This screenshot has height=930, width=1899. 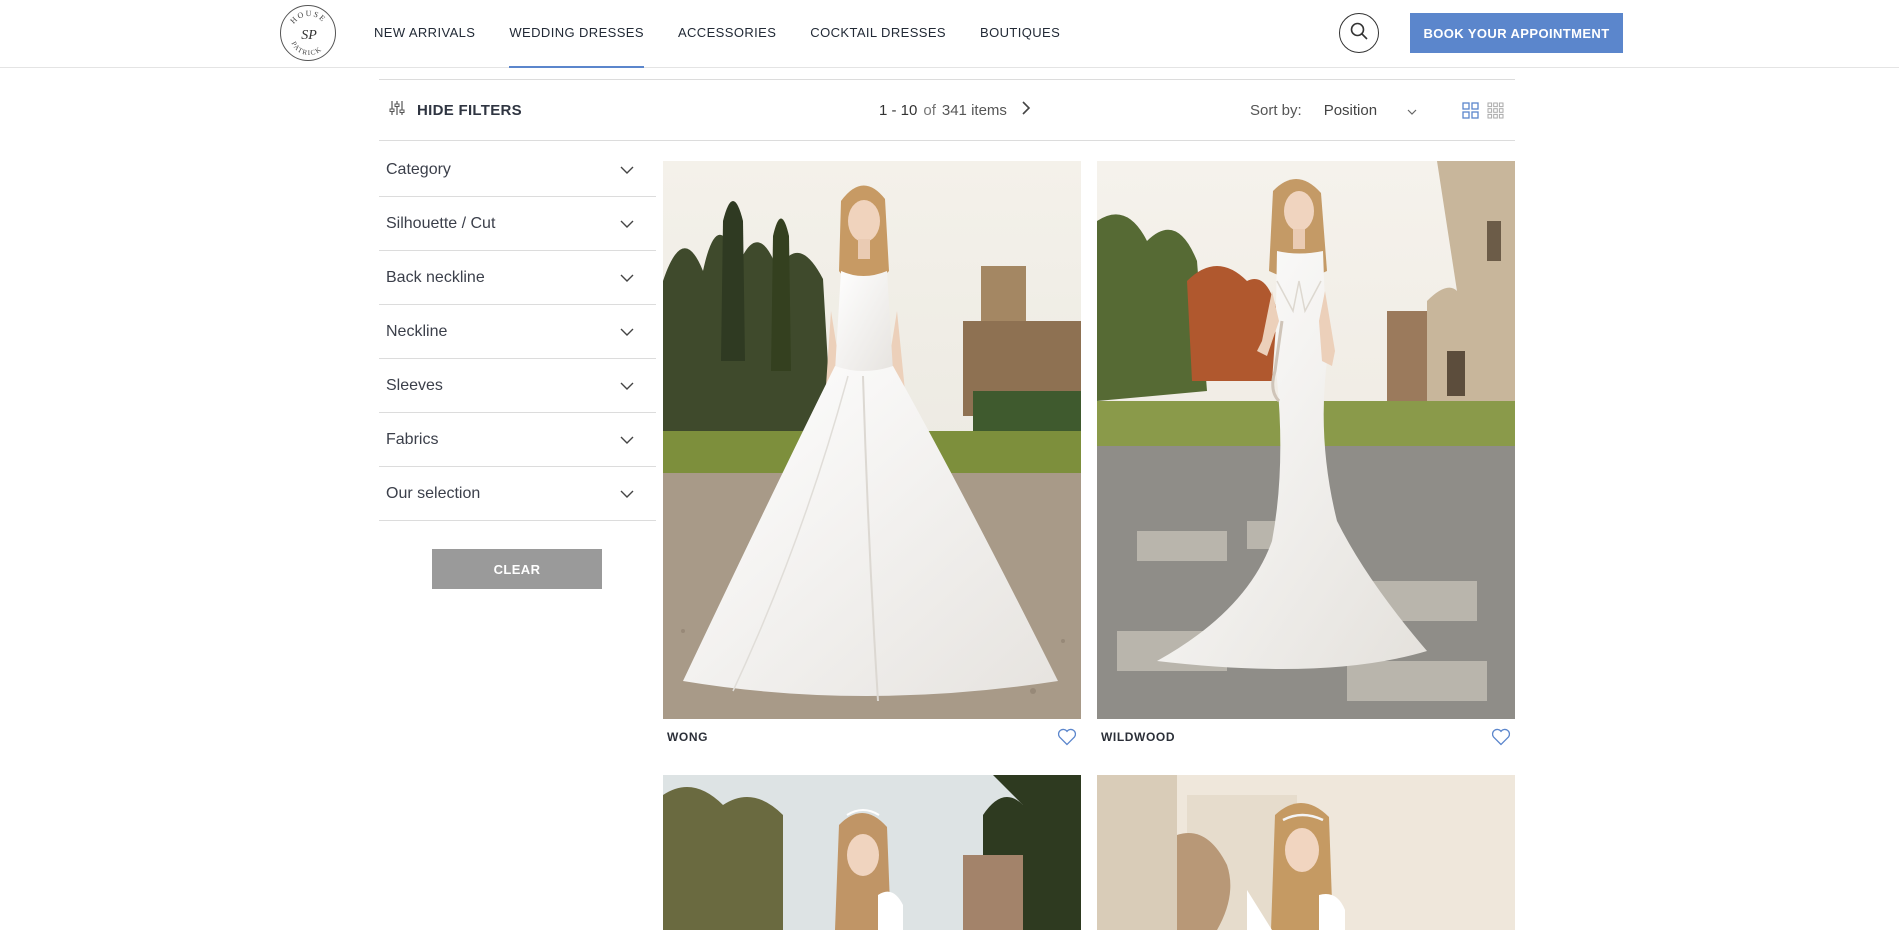 I want to click on brand-logo: HOUSE PATRICK SP, so click(x=308, y=33).